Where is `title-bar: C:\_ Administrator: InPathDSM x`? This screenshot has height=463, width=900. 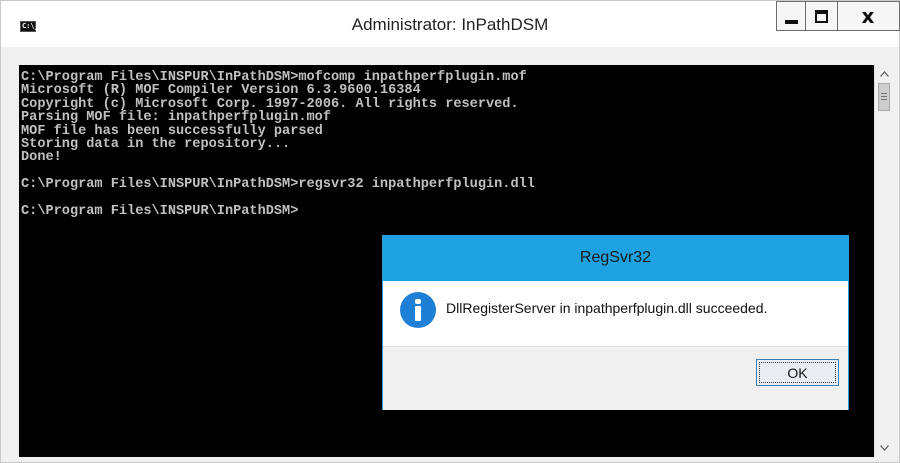
title-bar: C:\_ Administrator: InPathDSM x is located at coordinates (450, 24).